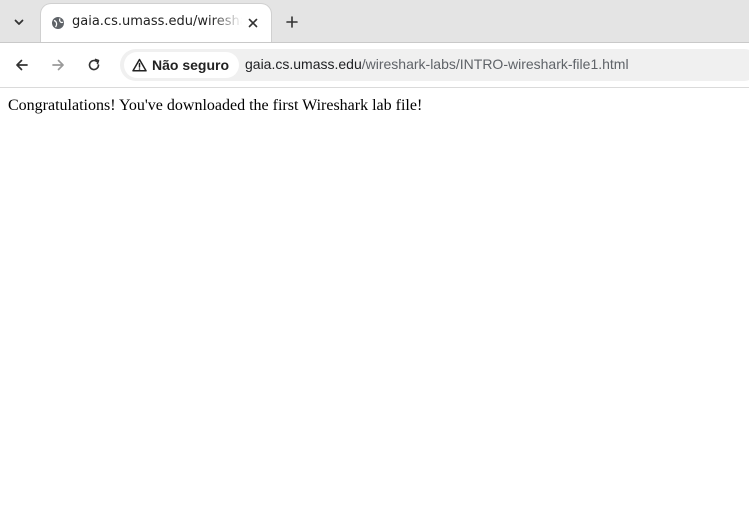 Image resolution: width=749 pixels, height=523 pixels. I want to click on forward-button, so click(58, 65).